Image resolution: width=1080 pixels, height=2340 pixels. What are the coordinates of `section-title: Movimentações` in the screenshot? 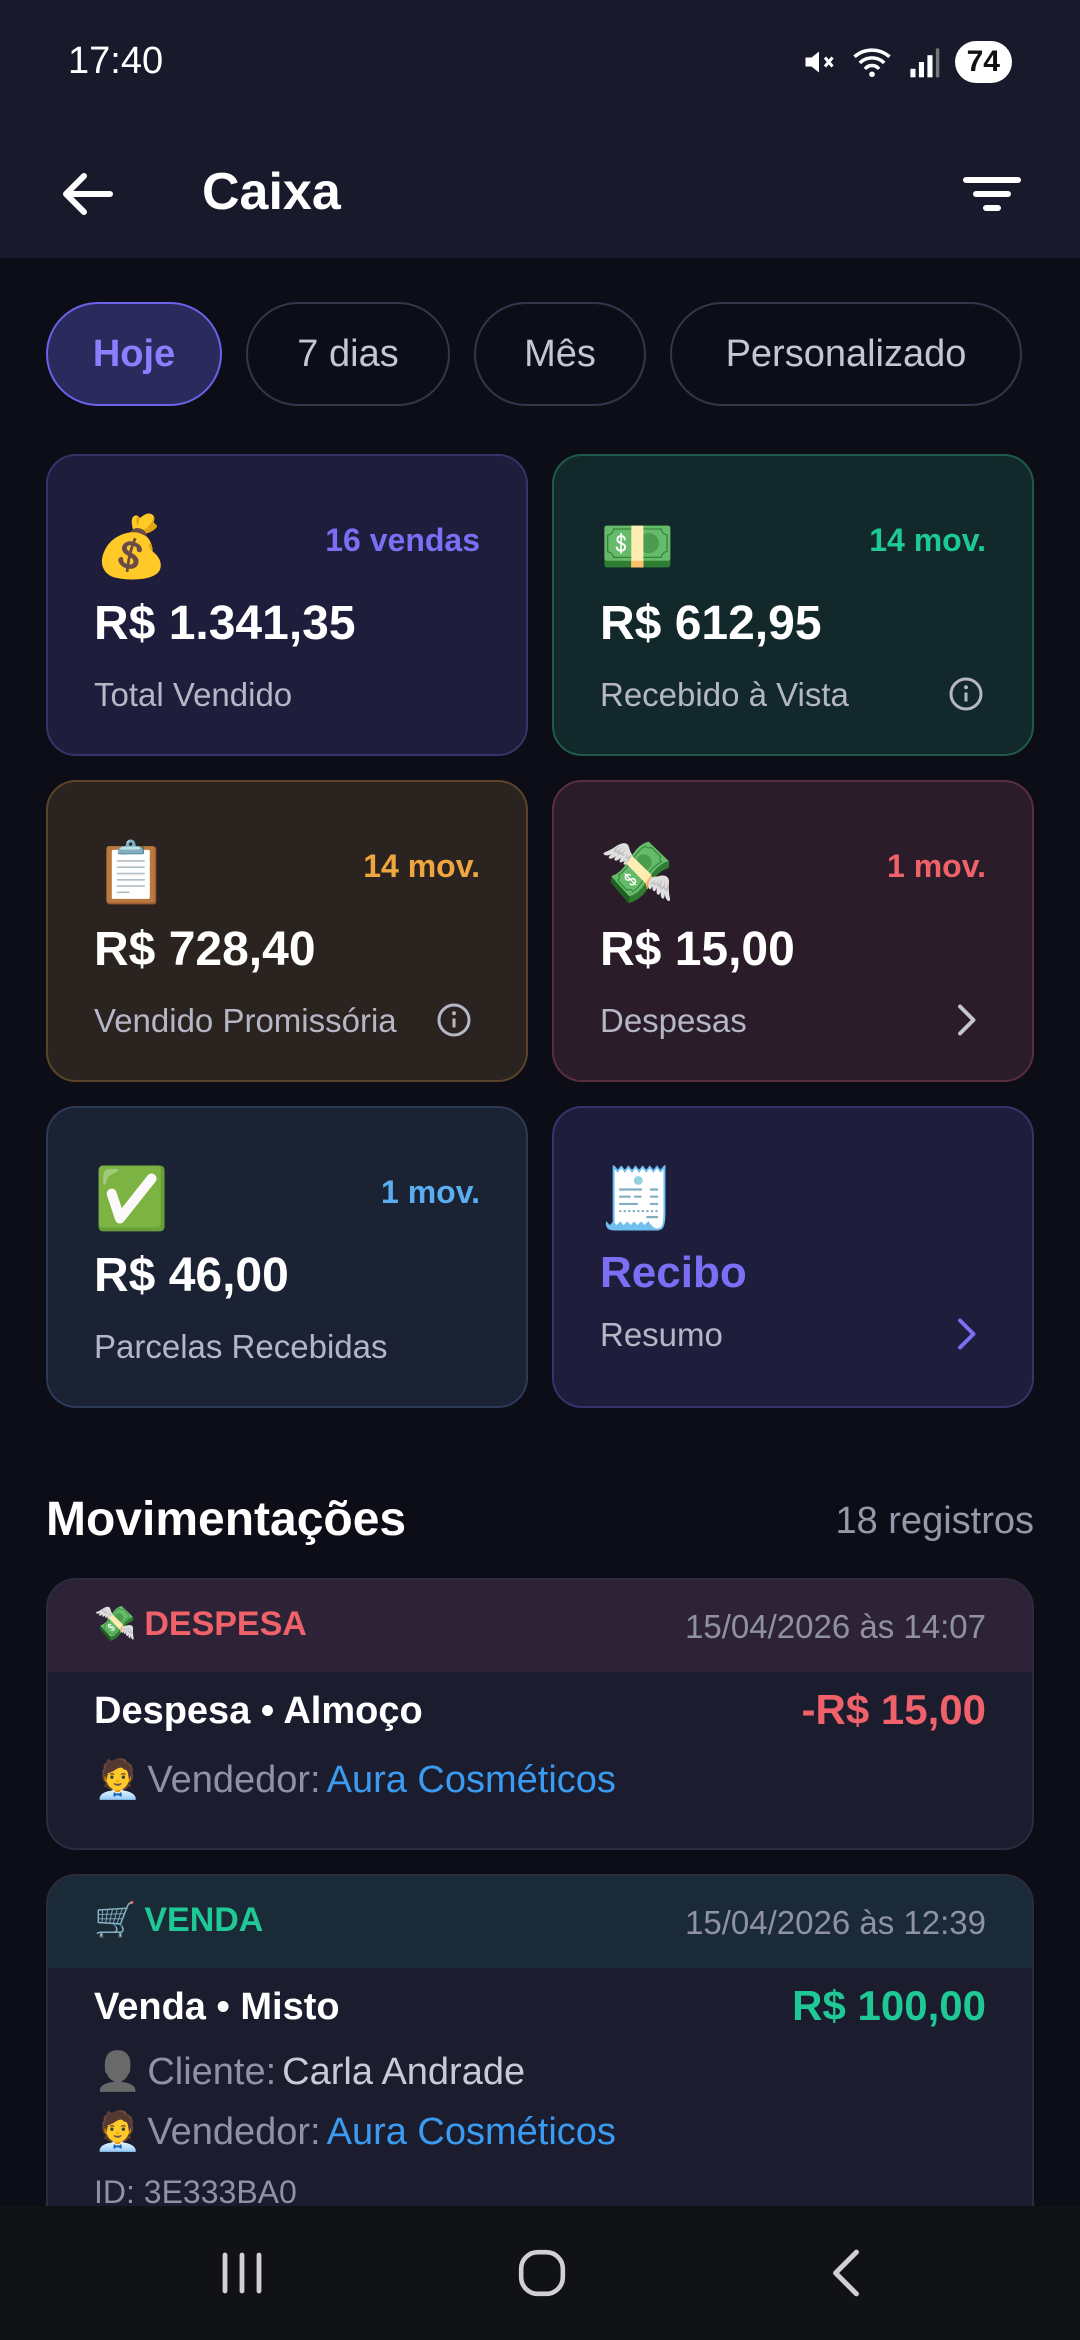 It's located at (226, 1519).